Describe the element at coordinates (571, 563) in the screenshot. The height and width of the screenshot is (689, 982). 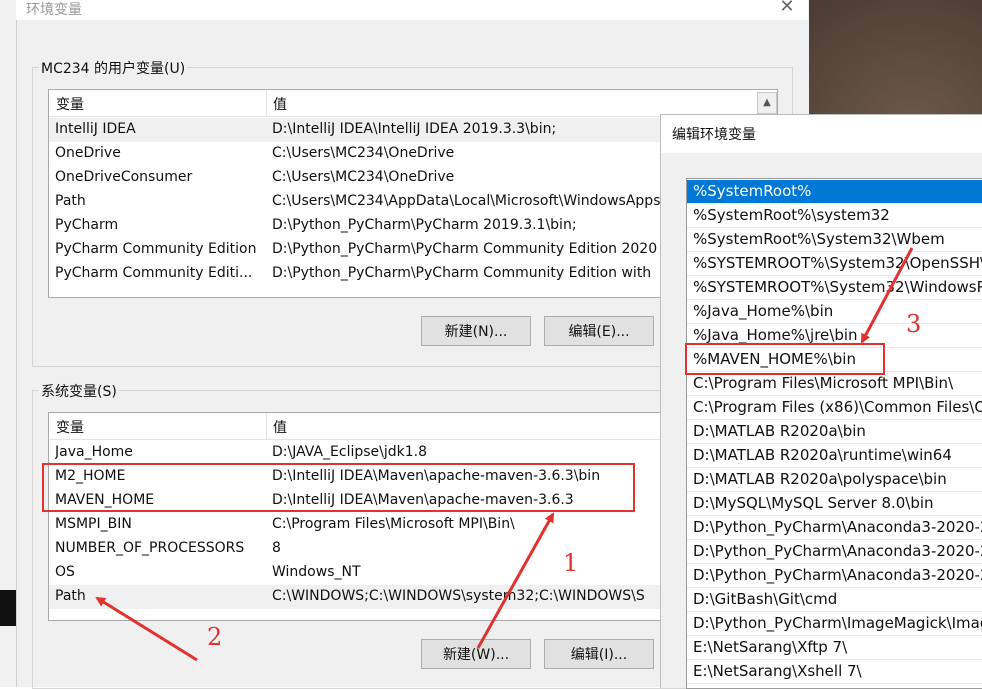
I see `annotation-label-1: 1` at that location.